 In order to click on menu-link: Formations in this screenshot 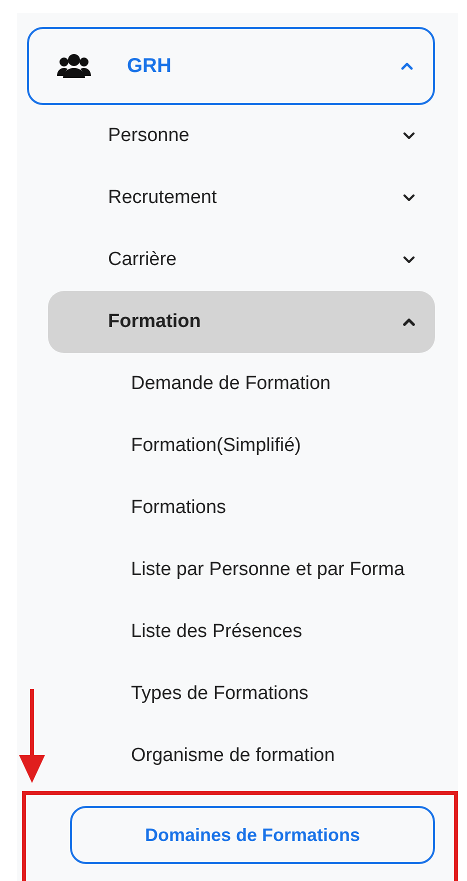, I will do `click(178, 508)`.